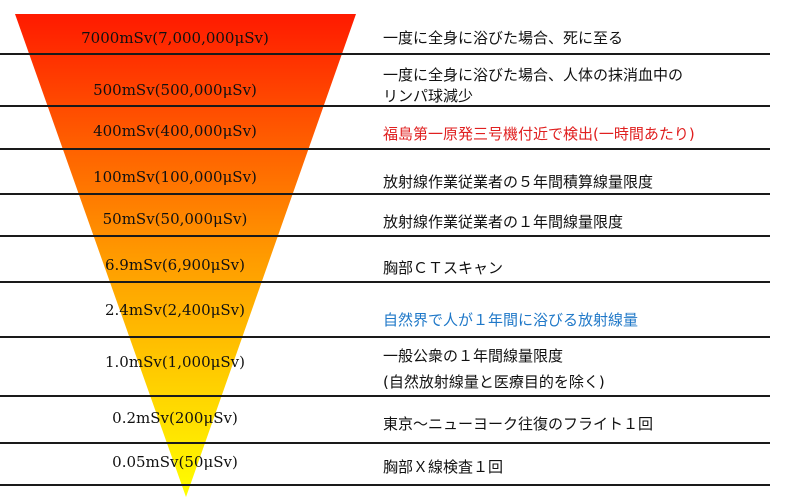 The image size is (800, 498). What do you see at coordinates (539, 134) in the screenshot?
I see `effect-description: 福島第一原発三号機付近で検出(一時間あたり)` at bounding box center [539, 134].